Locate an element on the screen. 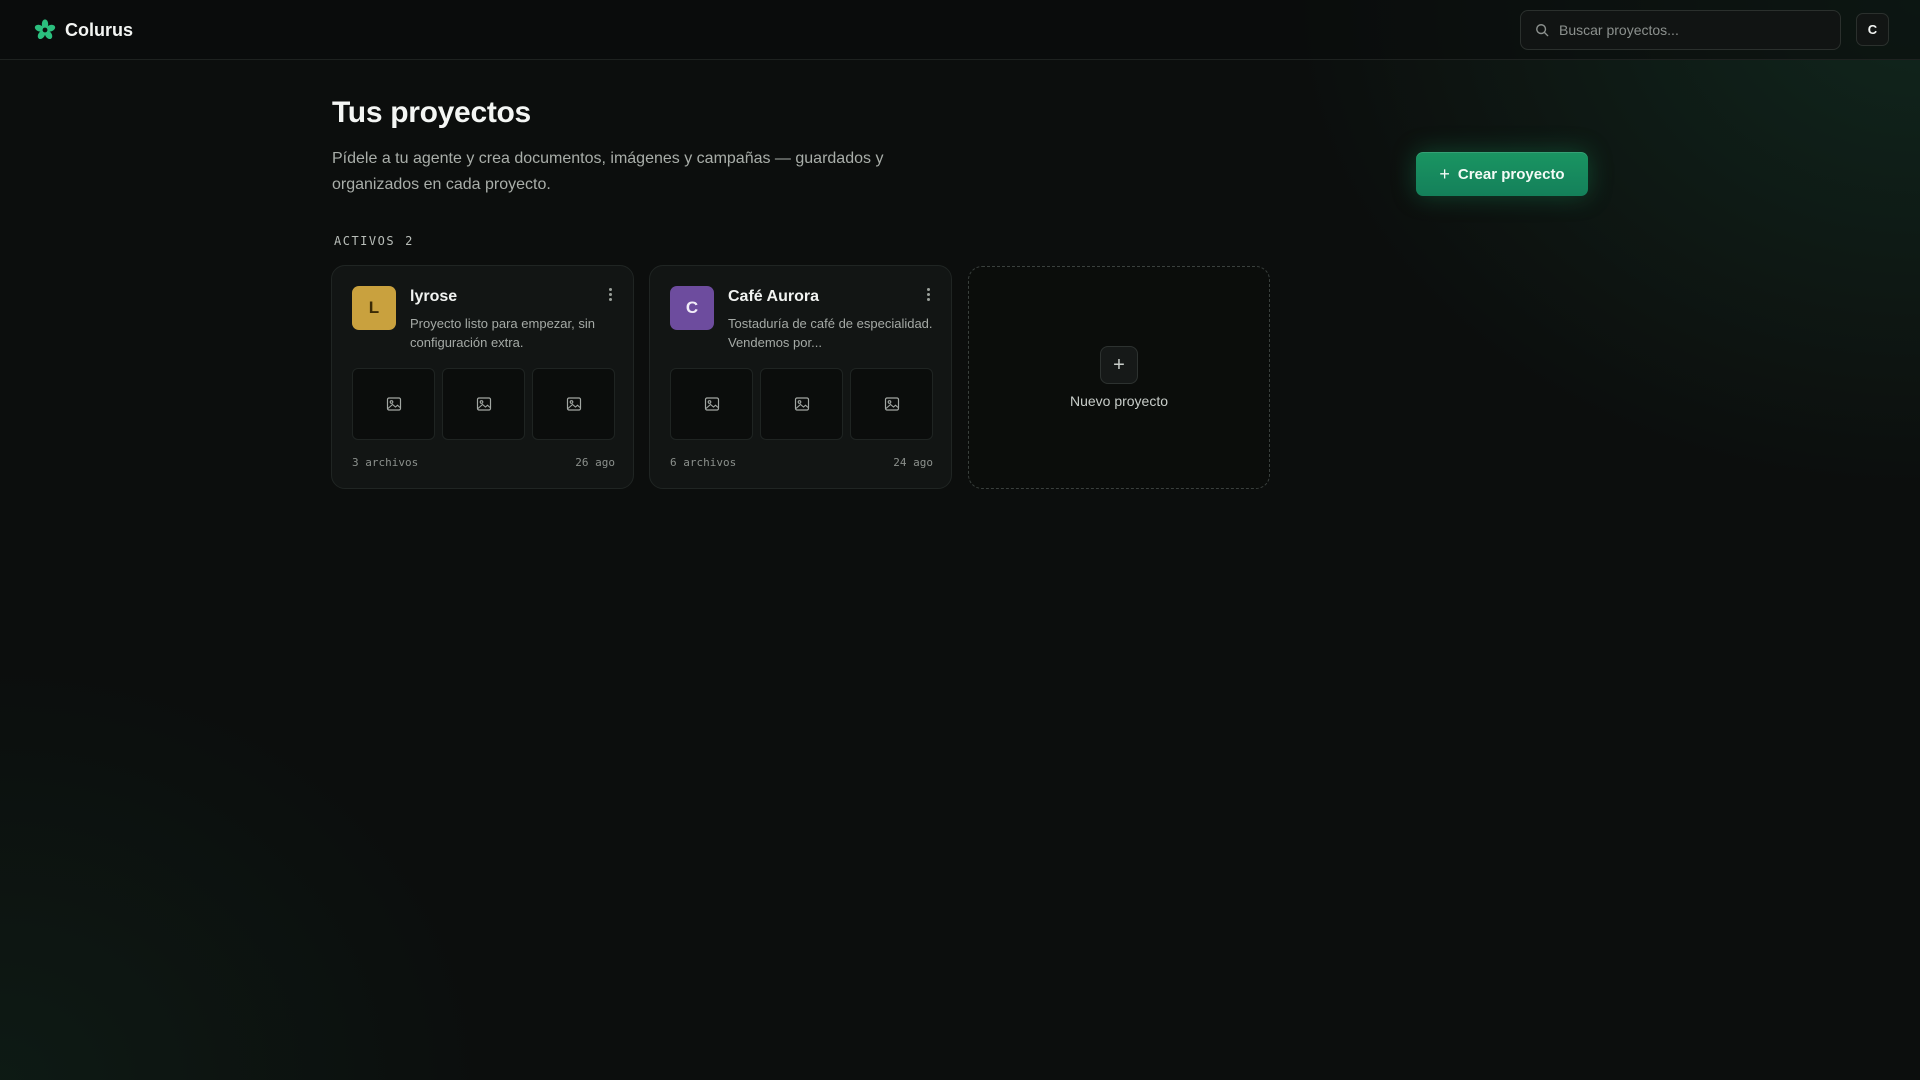 The height and width of the screenshot is (1080, 1920). search-box is located at coordinates (1680, 30).